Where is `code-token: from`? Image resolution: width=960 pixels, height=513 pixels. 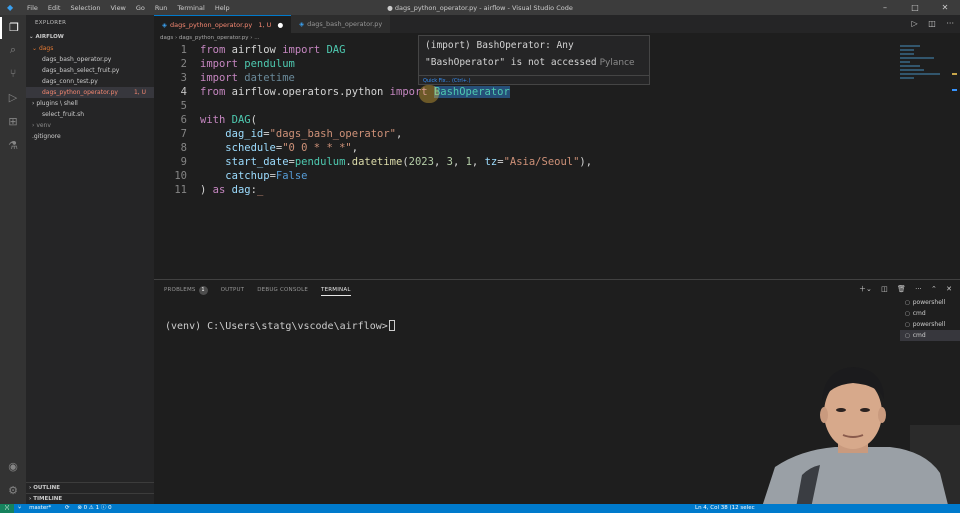
code-token: from is located at coordinates (213, 50).